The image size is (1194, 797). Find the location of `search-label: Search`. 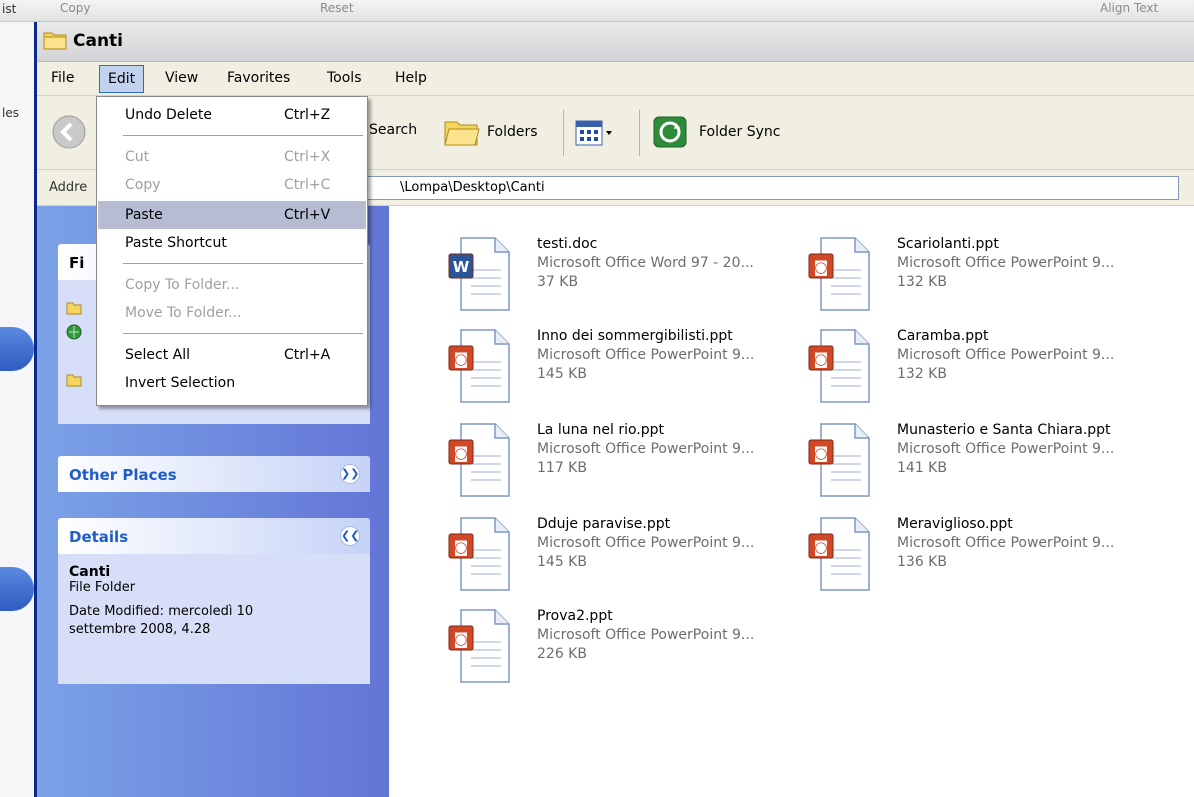

search-label: Search is located at coordinates (393, 130).